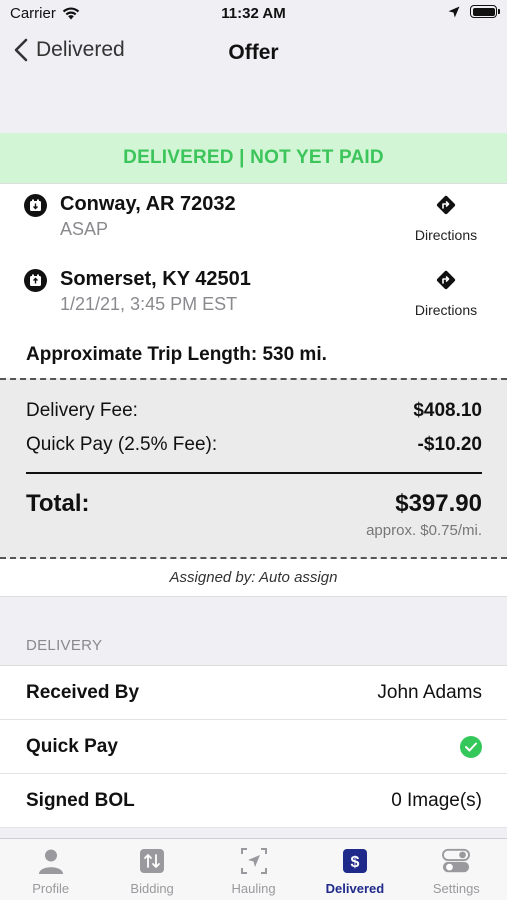 This screenshot has height=900, width=507. I want to click on person-icon, so click(51, 861).